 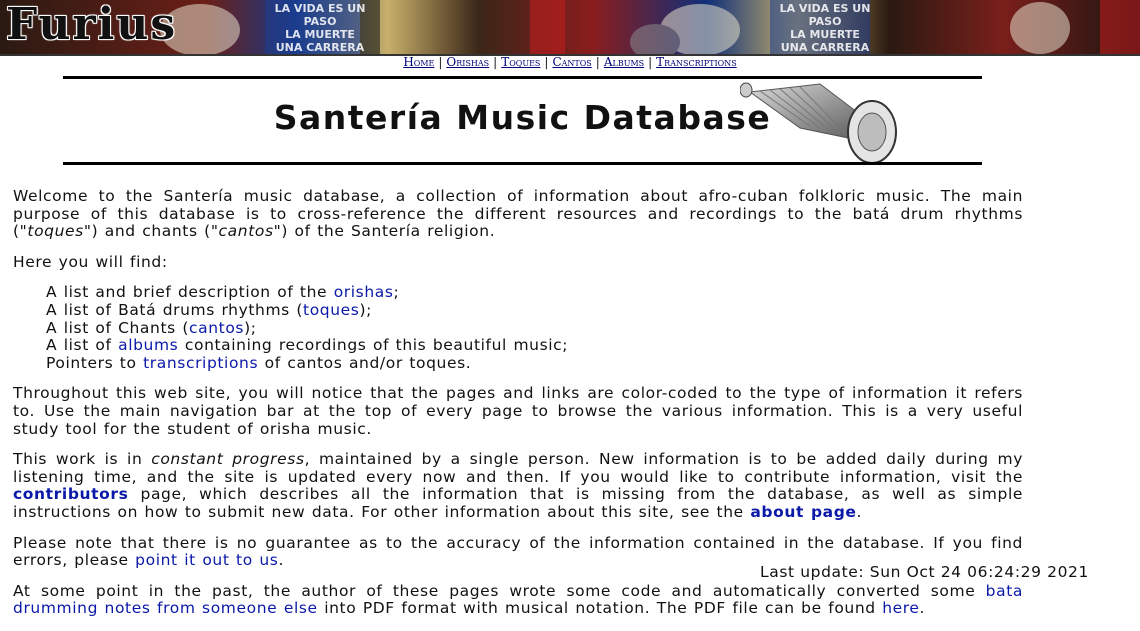 I want to click on nav-toques-link: Toques, so click(x=520, y=62).